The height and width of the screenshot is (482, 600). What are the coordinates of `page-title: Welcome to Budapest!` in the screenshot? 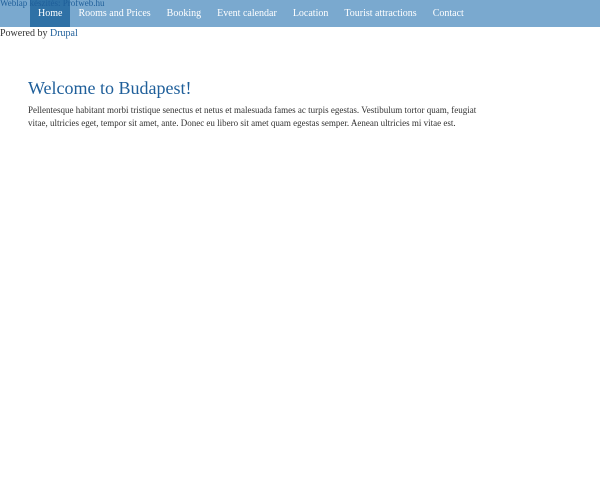 It's located at (110, 88).